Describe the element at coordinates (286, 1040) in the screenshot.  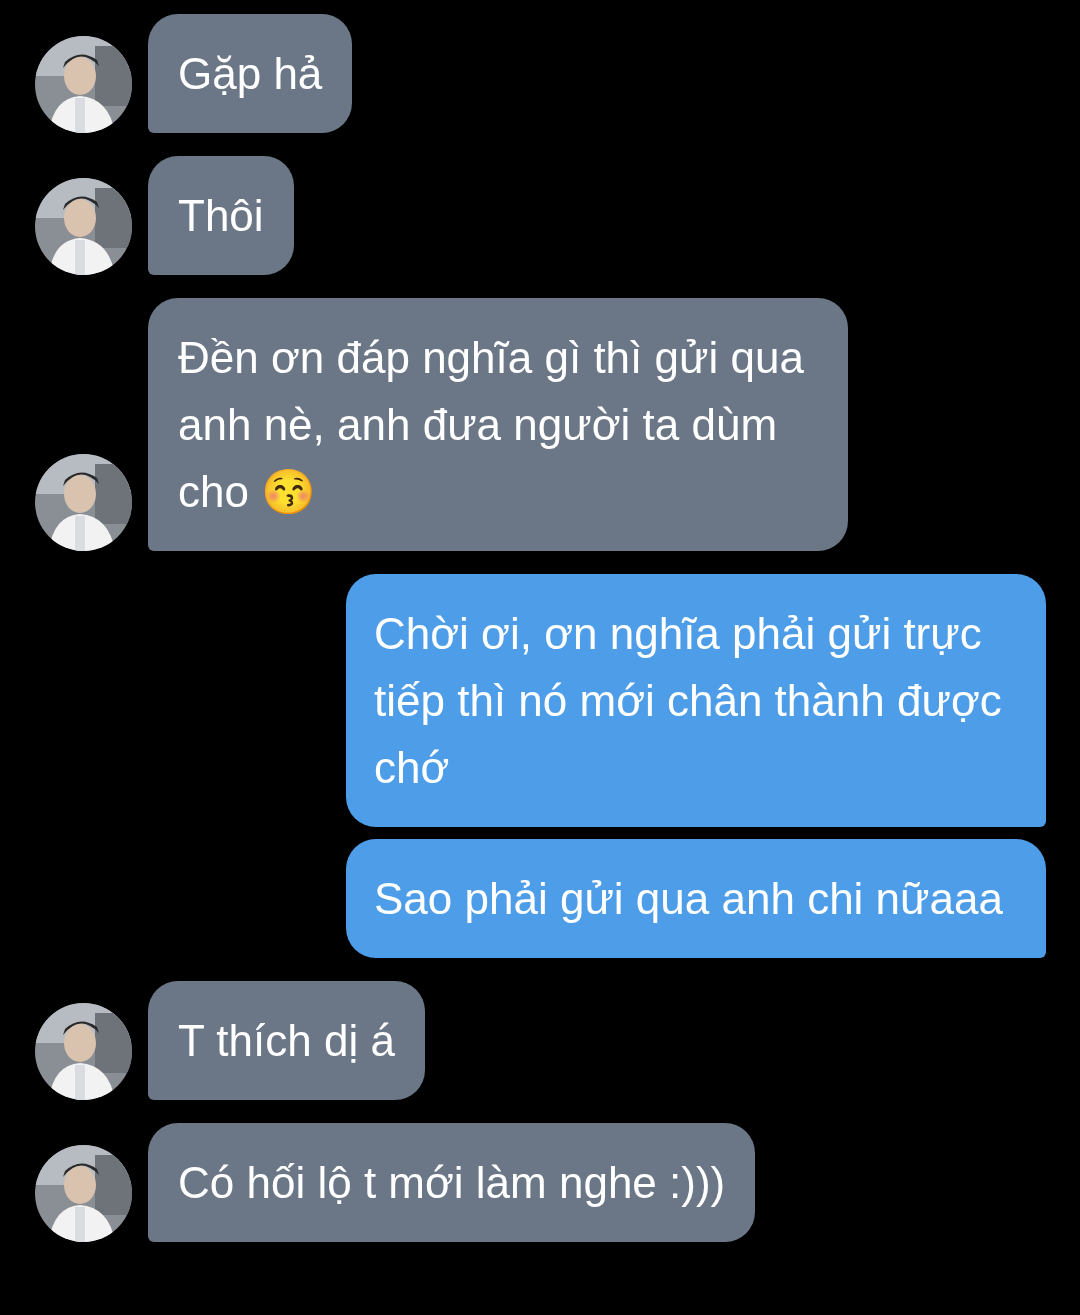
I see `message-bubble: T thích dị á` at that location.